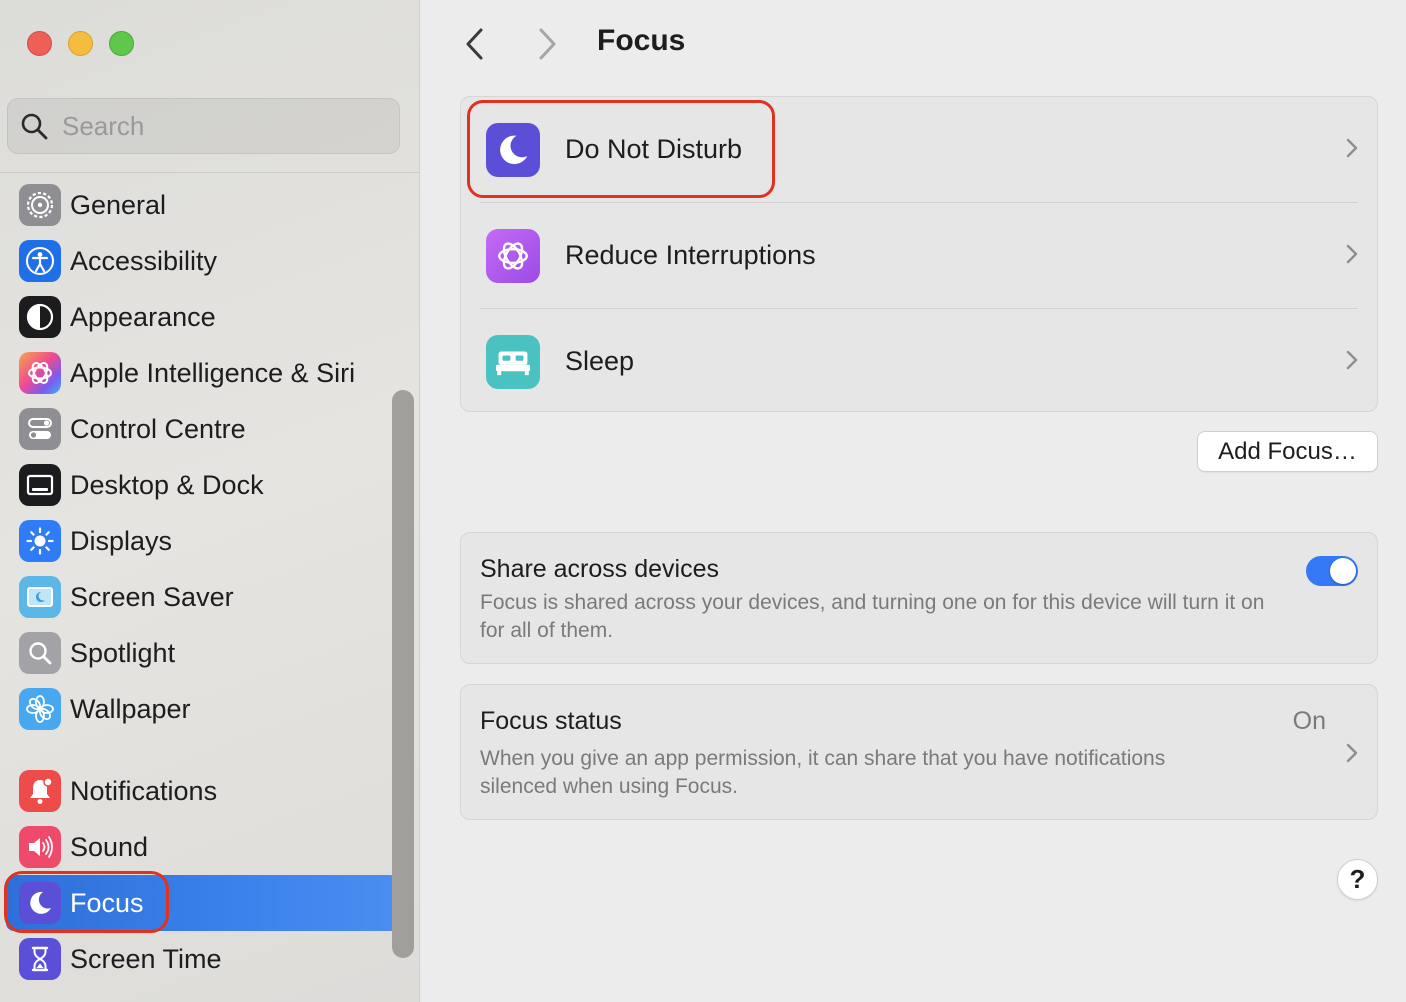 Image resolution: width=1406 pixels, height=1002 pixels. I want to click on sidebar-item-label: Accessibility, so click(144, 260).